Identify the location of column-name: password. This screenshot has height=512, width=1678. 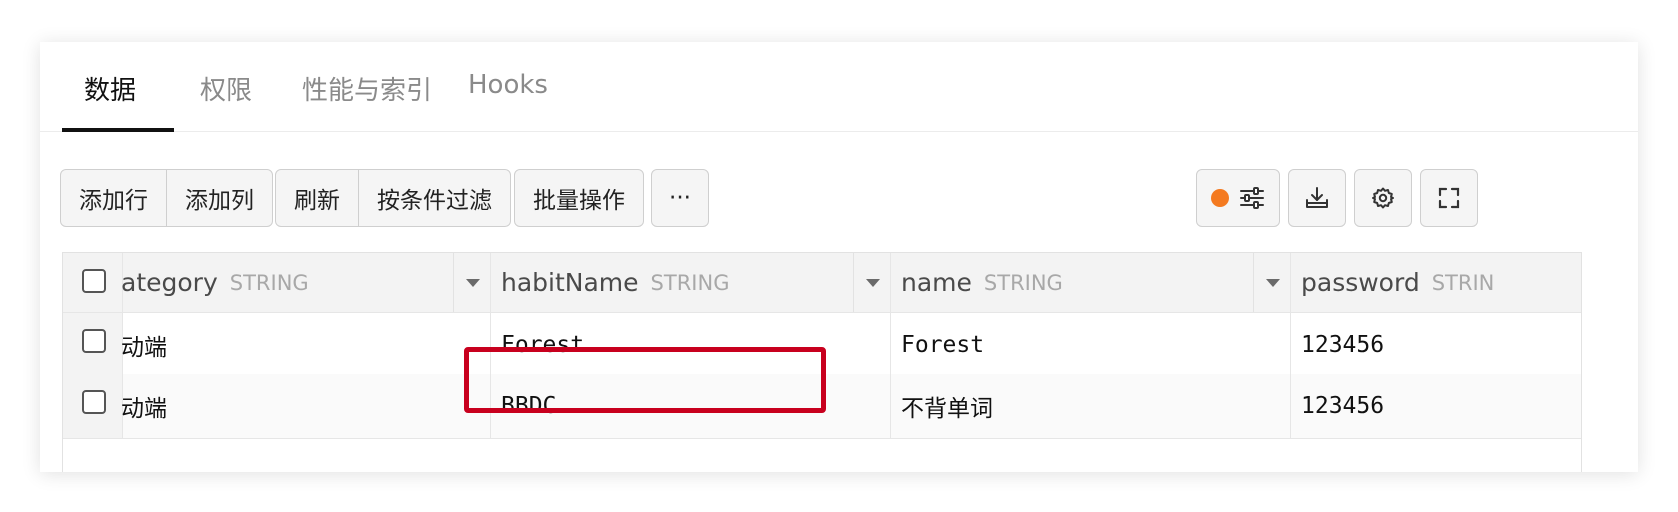
(1360, 282).